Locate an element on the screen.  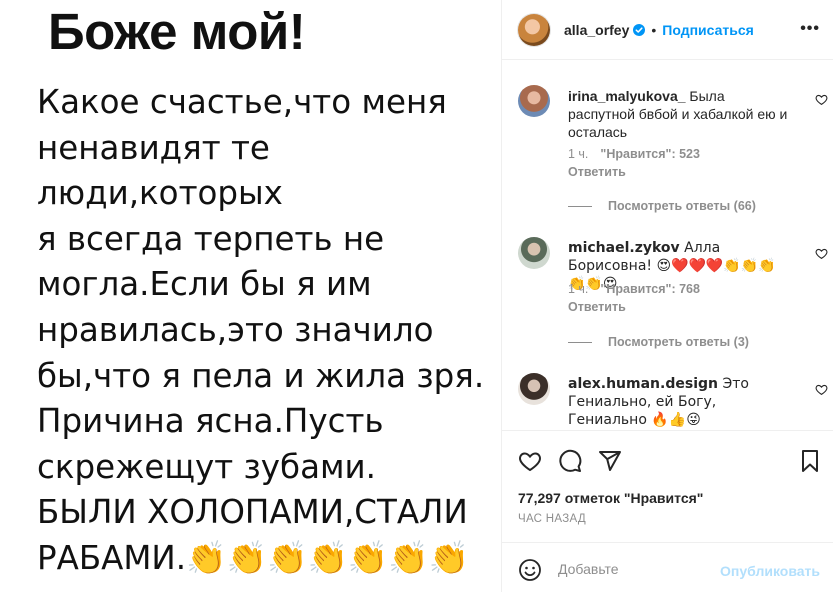
post-actions: 77,297 отметок "Нравится" ЧАС НАЗАД is located at coordinates (667, 486).